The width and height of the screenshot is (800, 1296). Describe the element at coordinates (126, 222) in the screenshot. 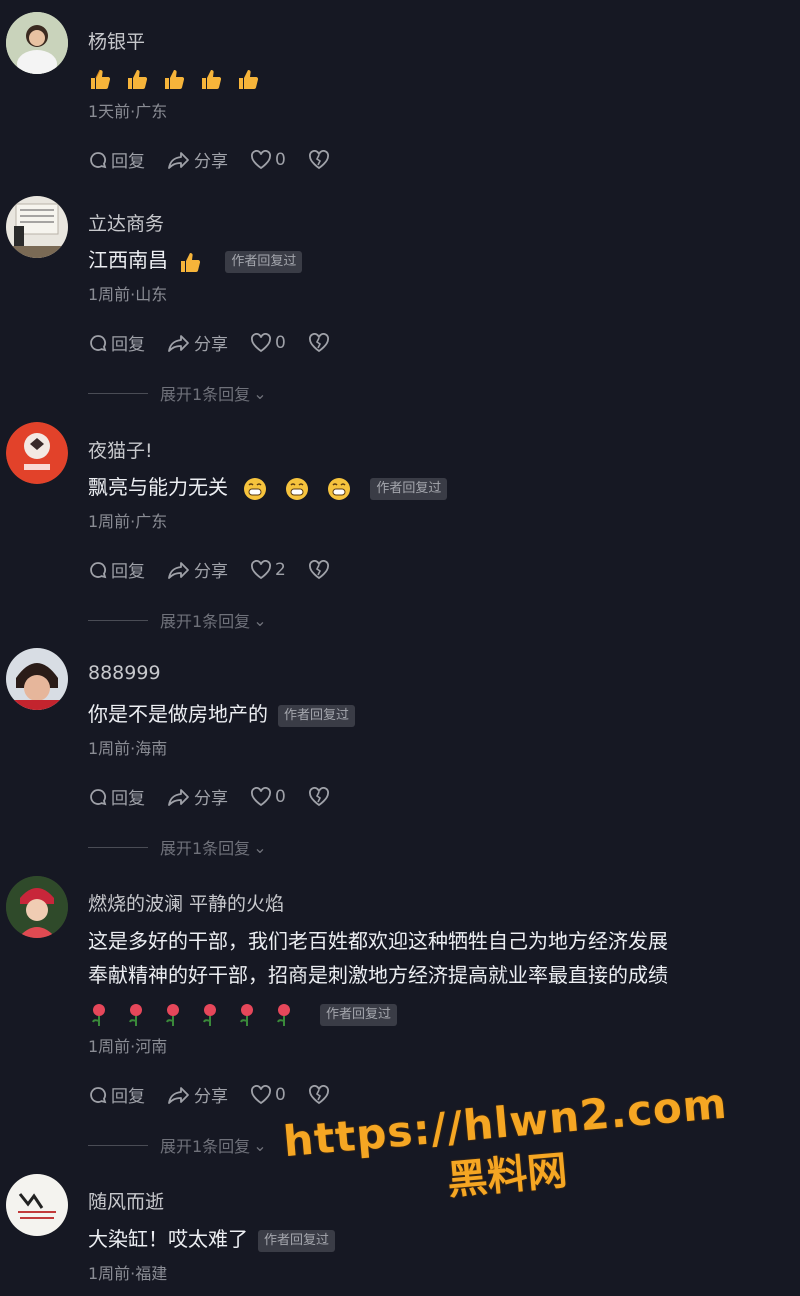

I see `username: 立达商务` at that location.